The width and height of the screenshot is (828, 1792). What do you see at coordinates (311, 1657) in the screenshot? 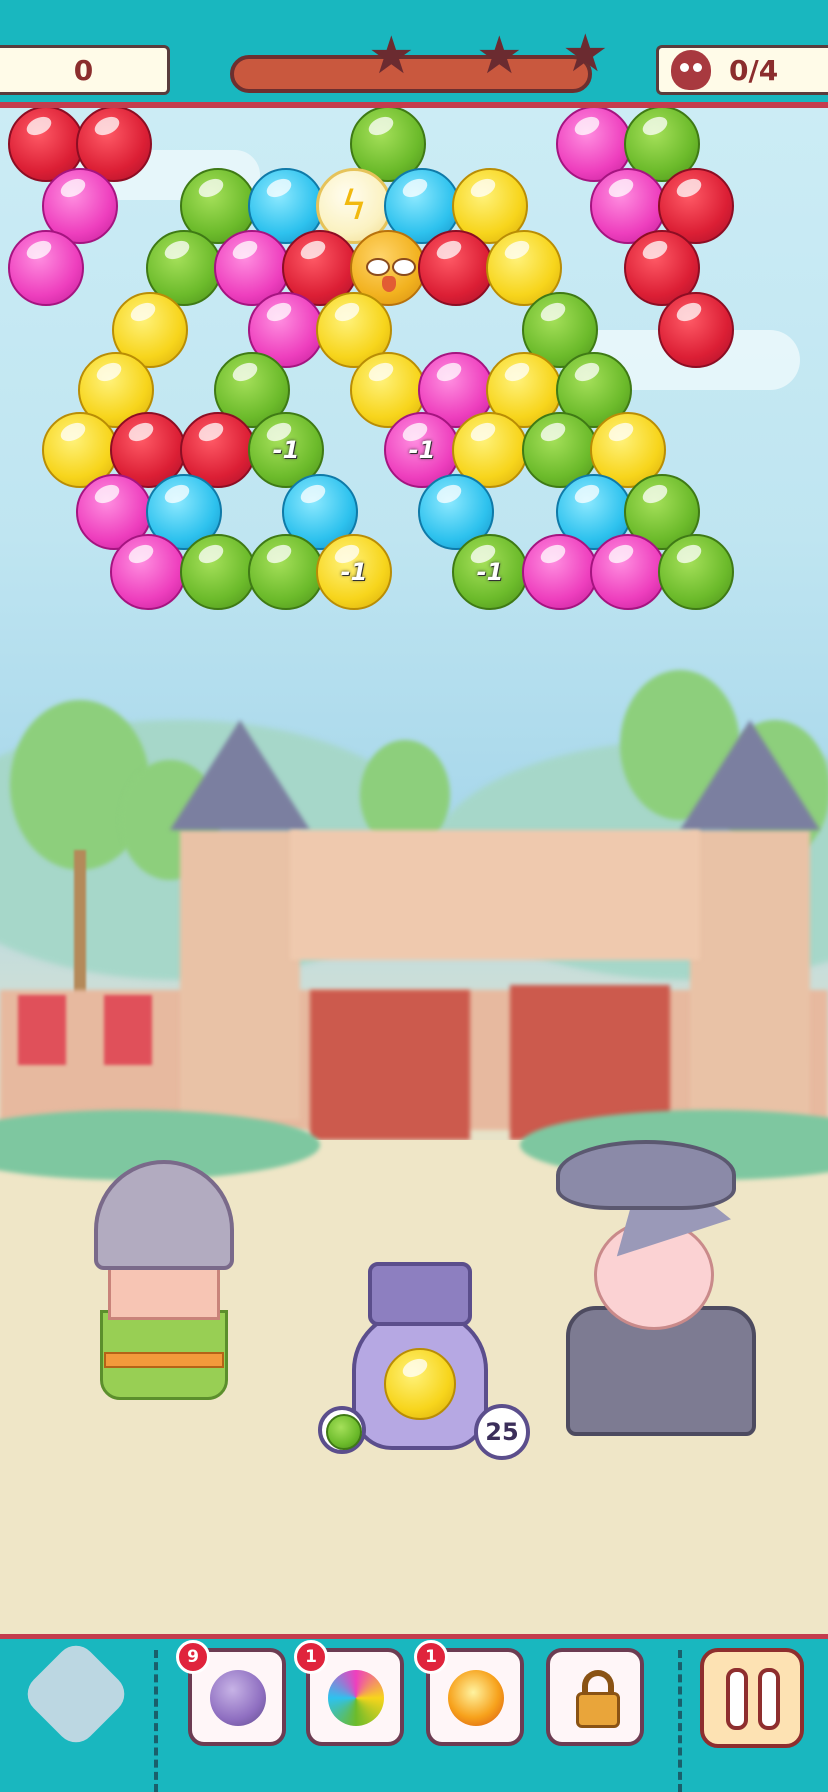
I see `rainbow-count-badge: 1` at bounding box center [311, 1657].